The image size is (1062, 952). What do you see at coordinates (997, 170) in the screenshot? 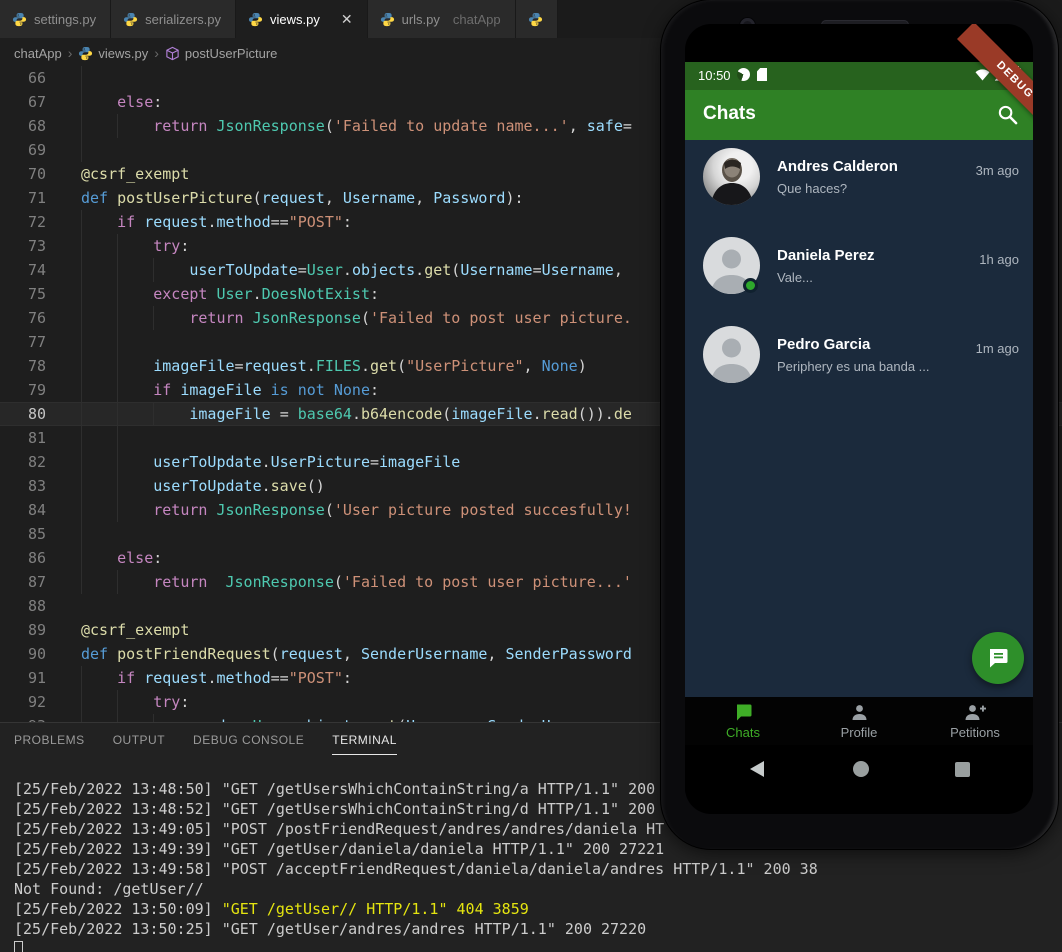
I see `chat-time: 3m ago` at bounding box center [997, 170].